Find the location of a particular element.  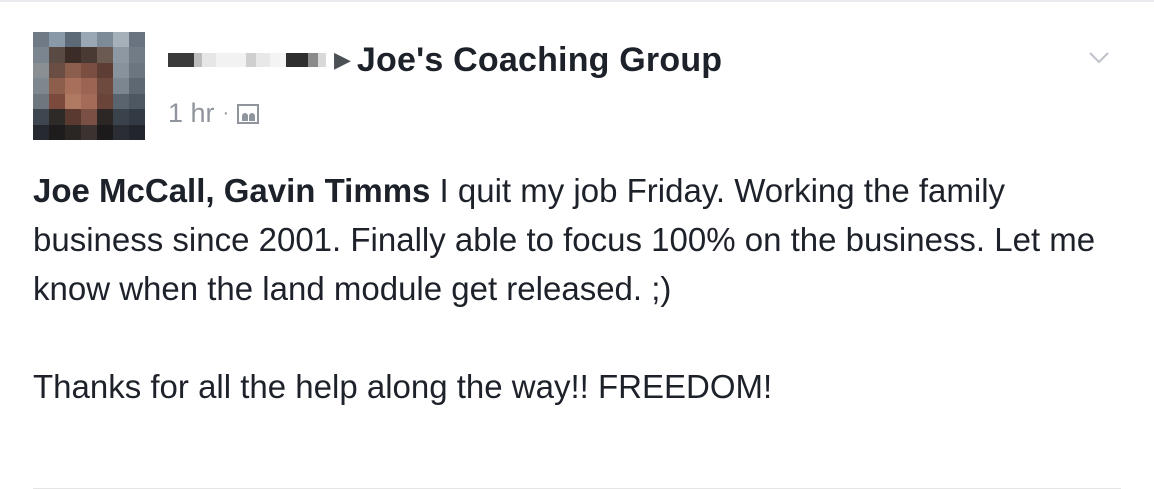

group-name-link: Joe's Coaching Group is located at coordinates (539, 60).